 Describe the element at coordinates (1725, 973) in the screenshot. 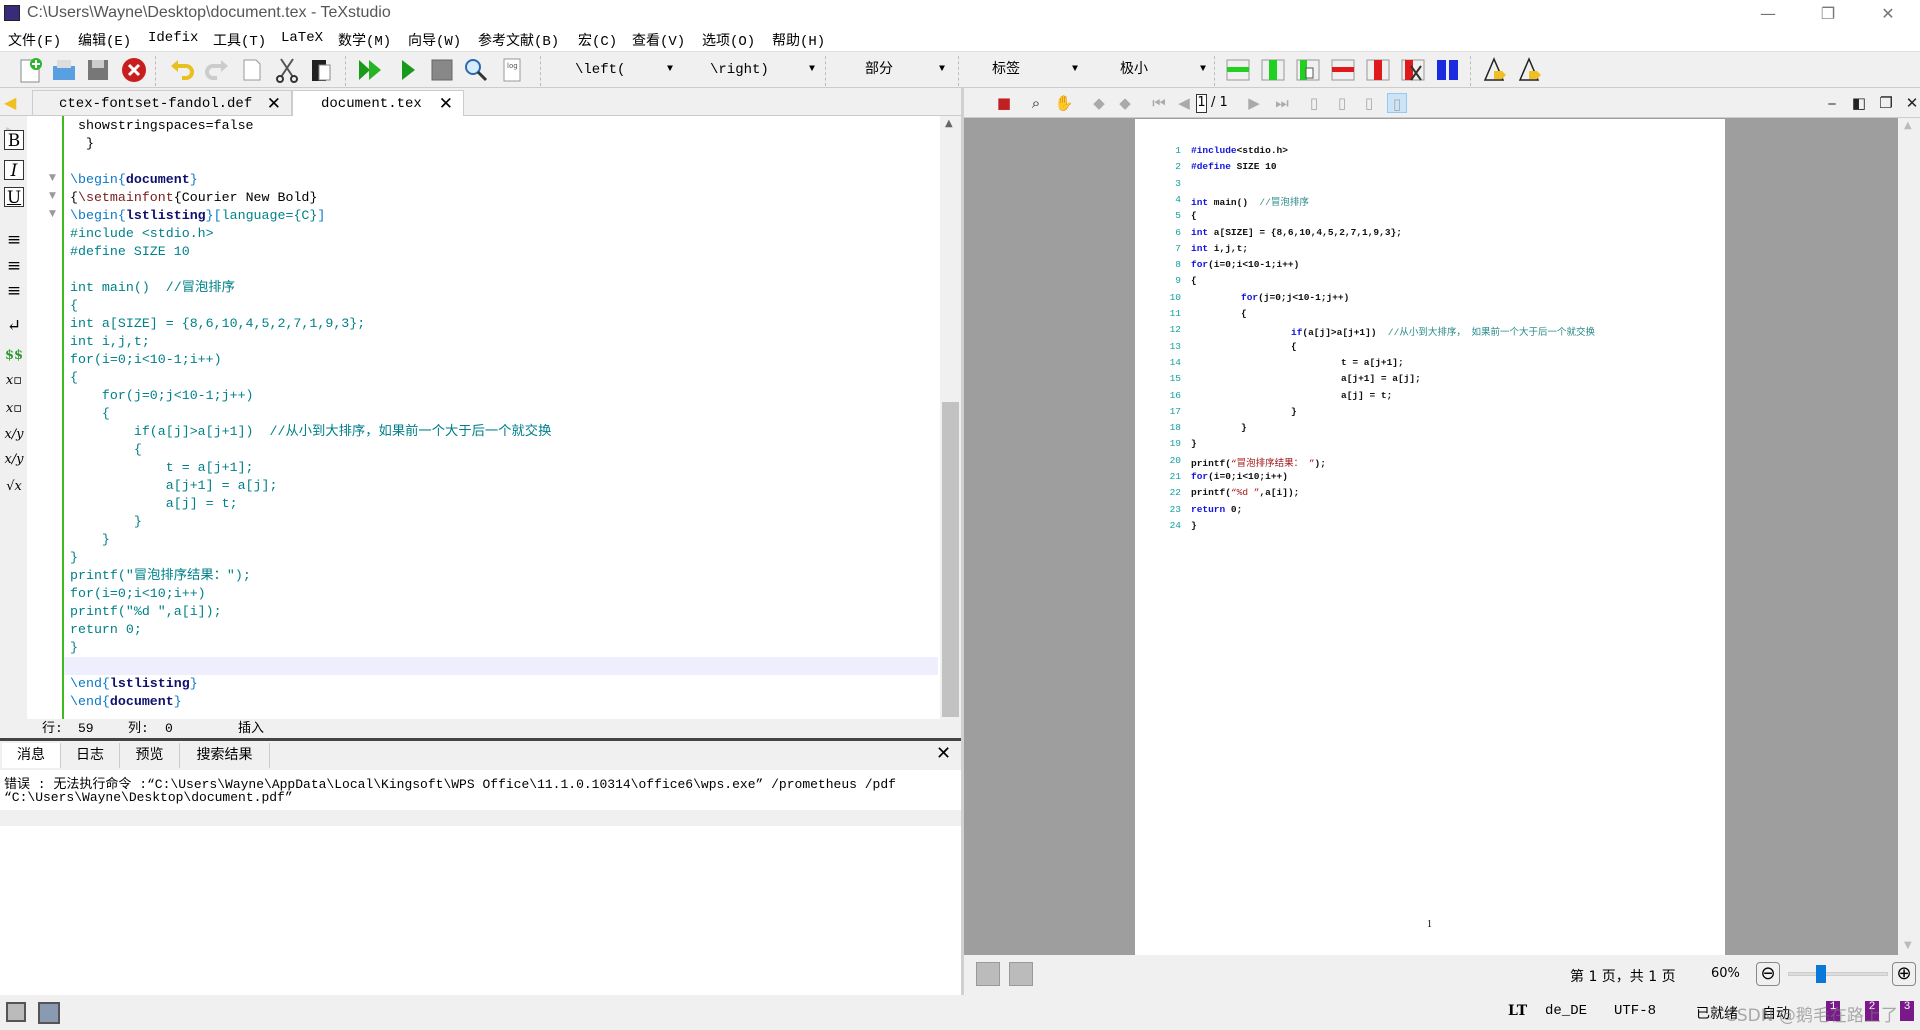

I see `zoom-level-dropdown: 60%` at that location.